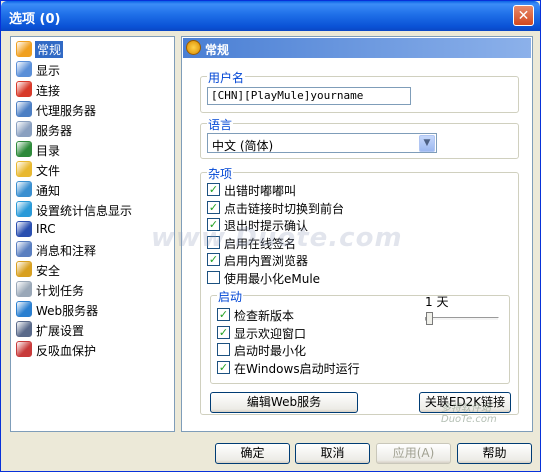 This screenshot has height=472, width=541. Describe the element at coordinates (48, 71) in the screenshot. I see `sidebar-item-label: 显示` at that location.